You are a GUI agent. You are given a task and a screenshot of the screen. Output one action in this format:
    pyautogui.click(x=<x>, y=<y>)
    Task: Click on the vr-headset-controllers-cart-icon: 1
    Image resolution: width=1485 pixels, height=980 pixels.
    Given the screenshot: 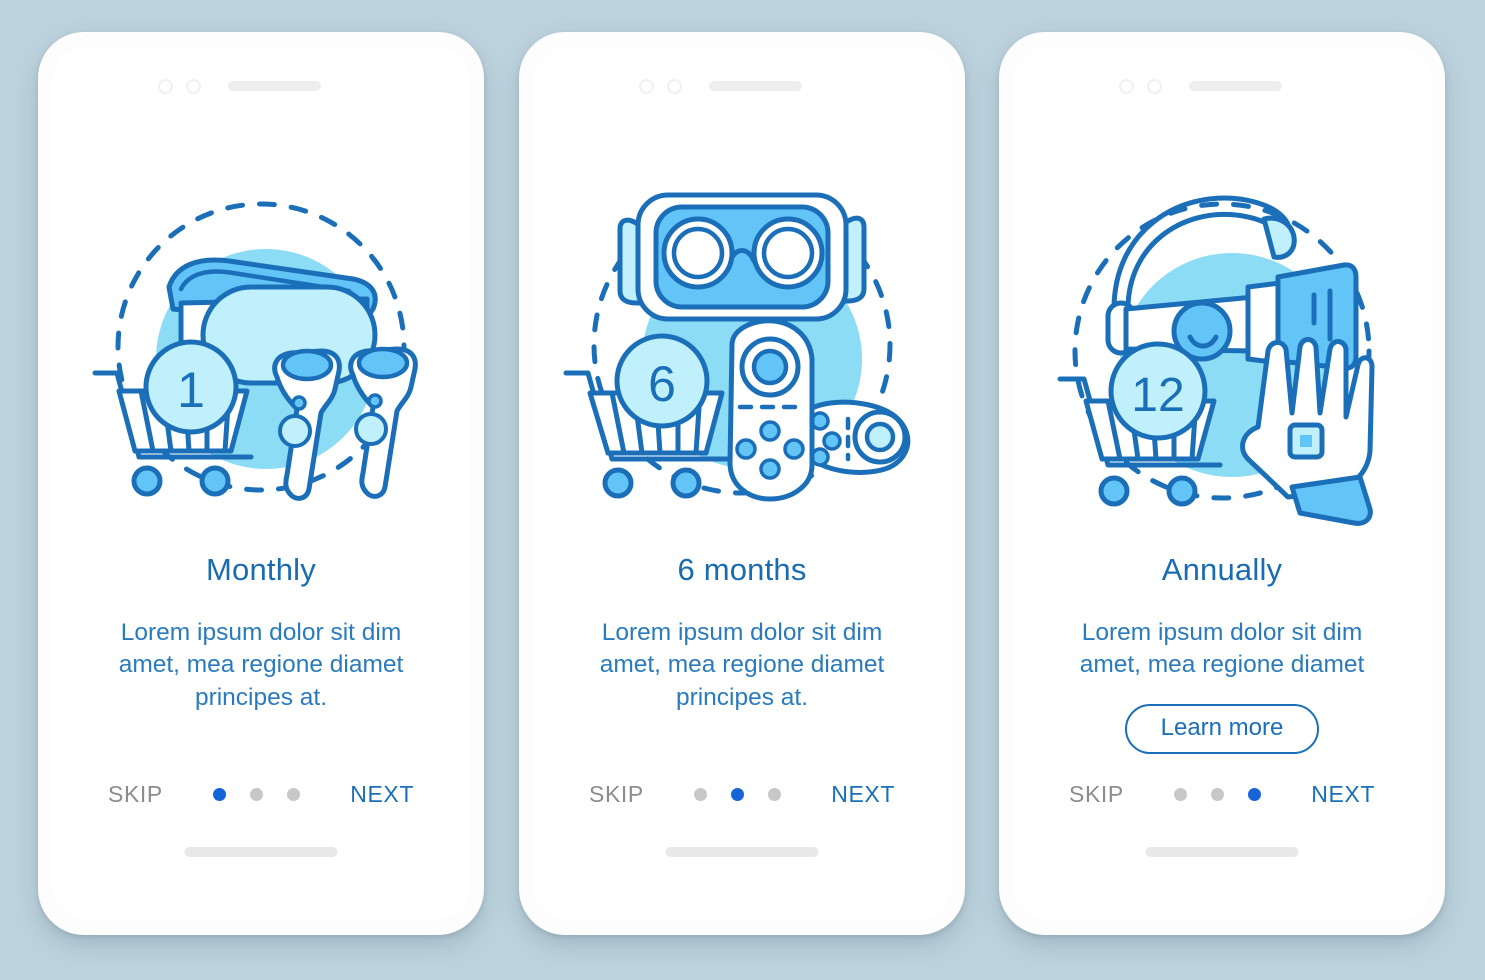 What is the action you would take?
    pyautogui.click(x=255, y=351)
    